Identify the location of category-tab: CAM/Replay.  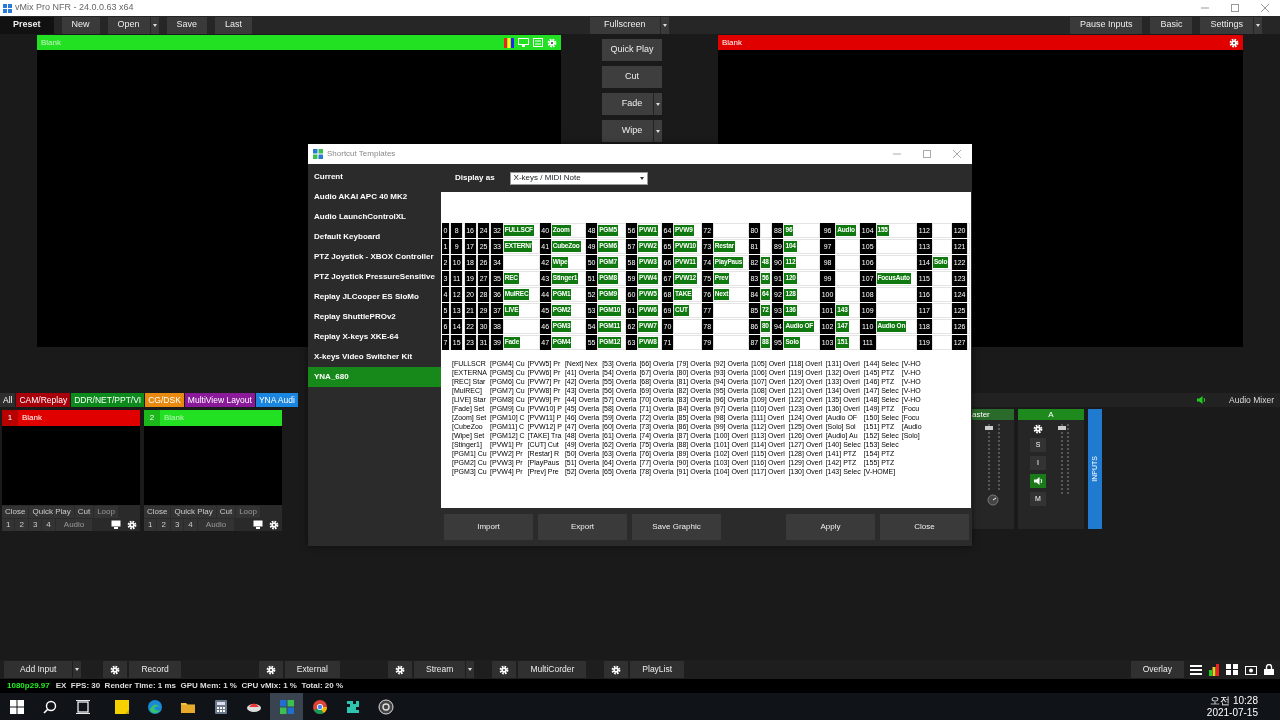
(43, 400).